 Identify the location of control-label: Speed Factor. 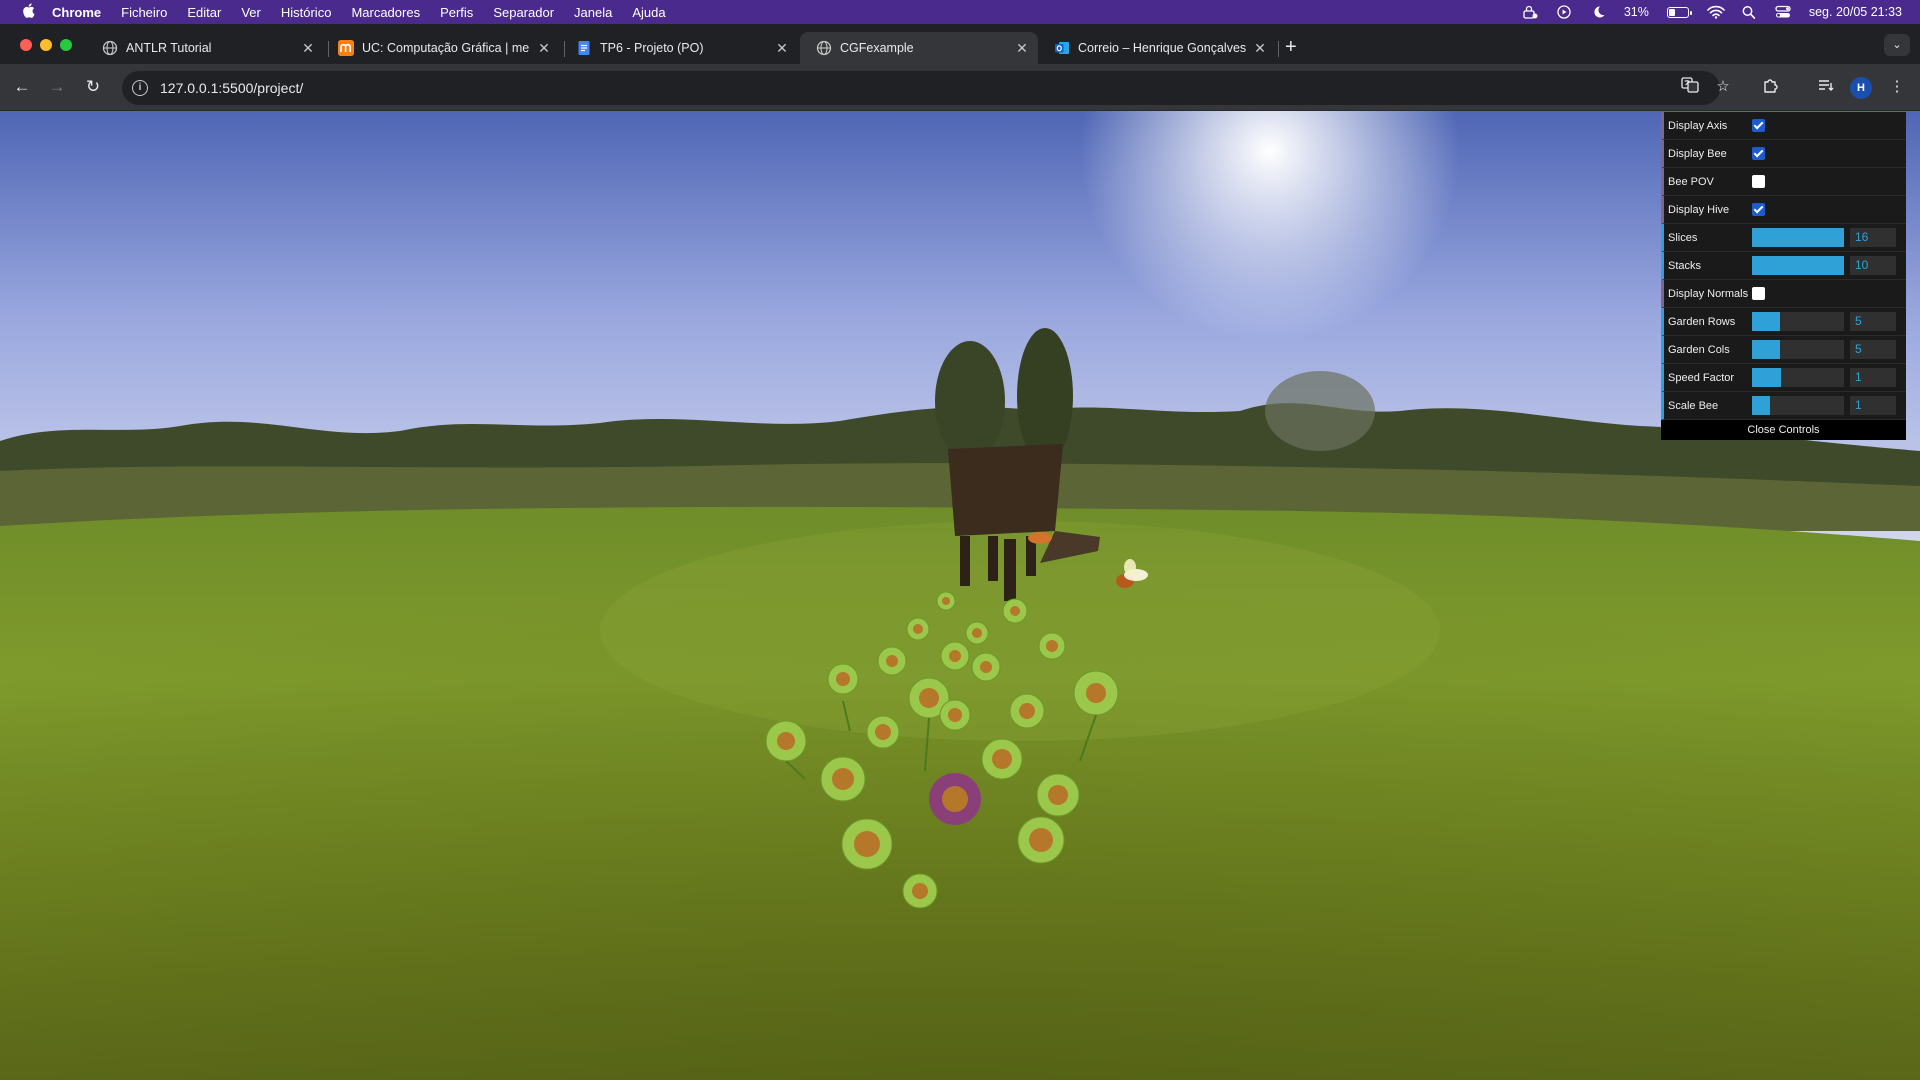
(1701, 377).